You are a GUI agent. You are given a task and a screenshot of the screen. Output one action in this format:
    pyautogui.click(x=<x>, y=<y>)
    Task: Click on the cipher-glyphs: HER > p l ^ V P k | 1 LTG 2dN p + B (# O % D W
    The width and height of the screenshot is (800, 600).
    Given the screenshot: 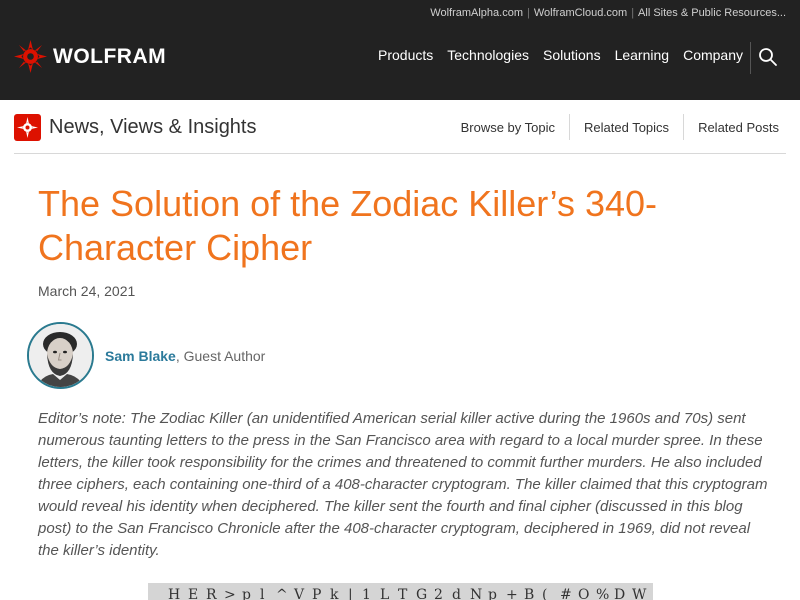 What is the action you would take?
    pyautogui.click(x=400, y=591)
    